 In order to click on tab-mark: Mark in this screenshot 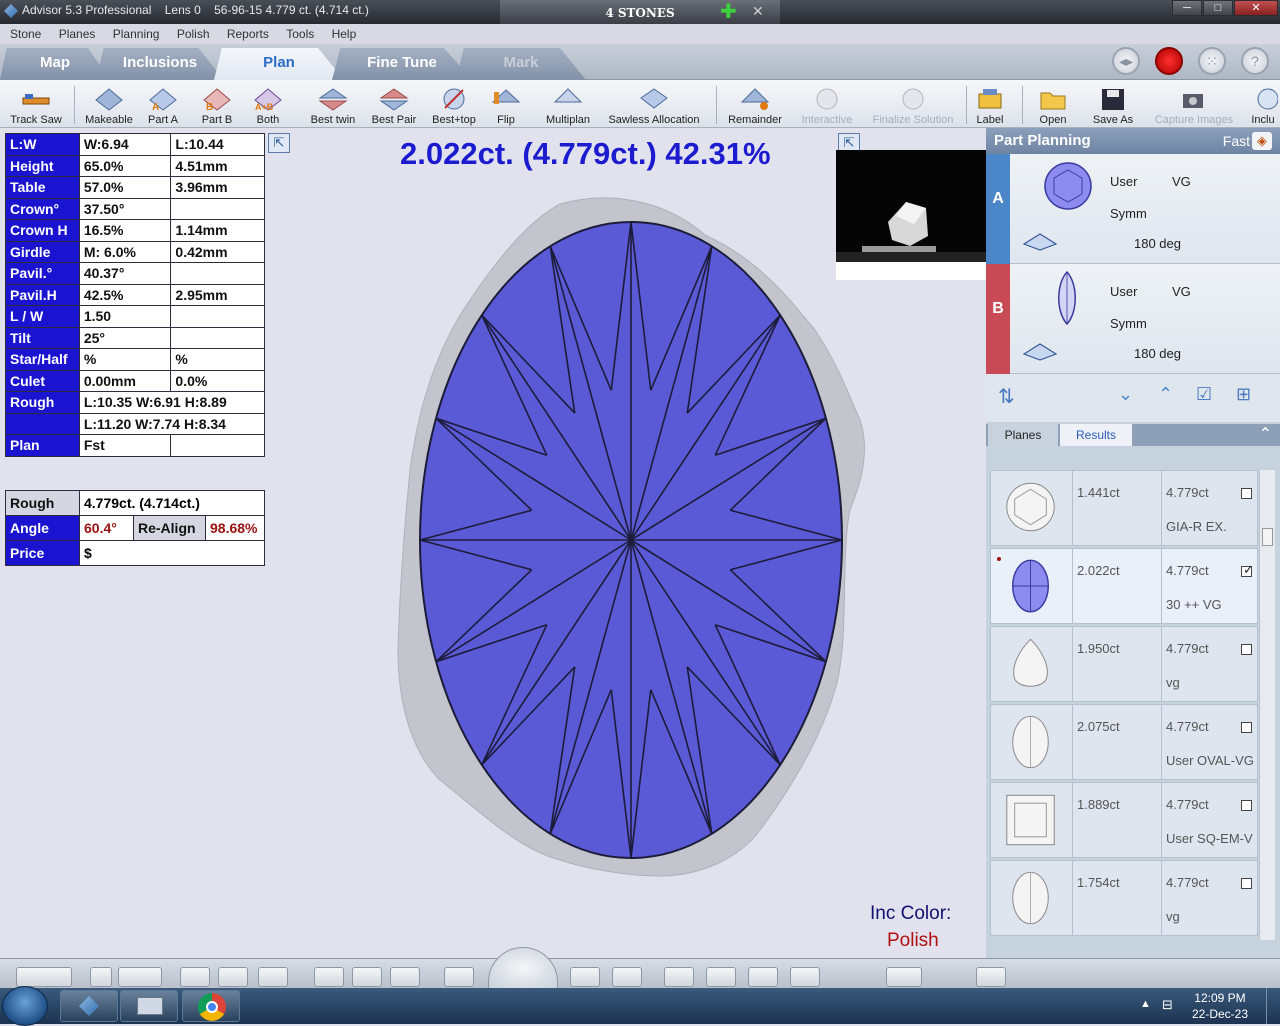, I will do `click(521, 64)`.